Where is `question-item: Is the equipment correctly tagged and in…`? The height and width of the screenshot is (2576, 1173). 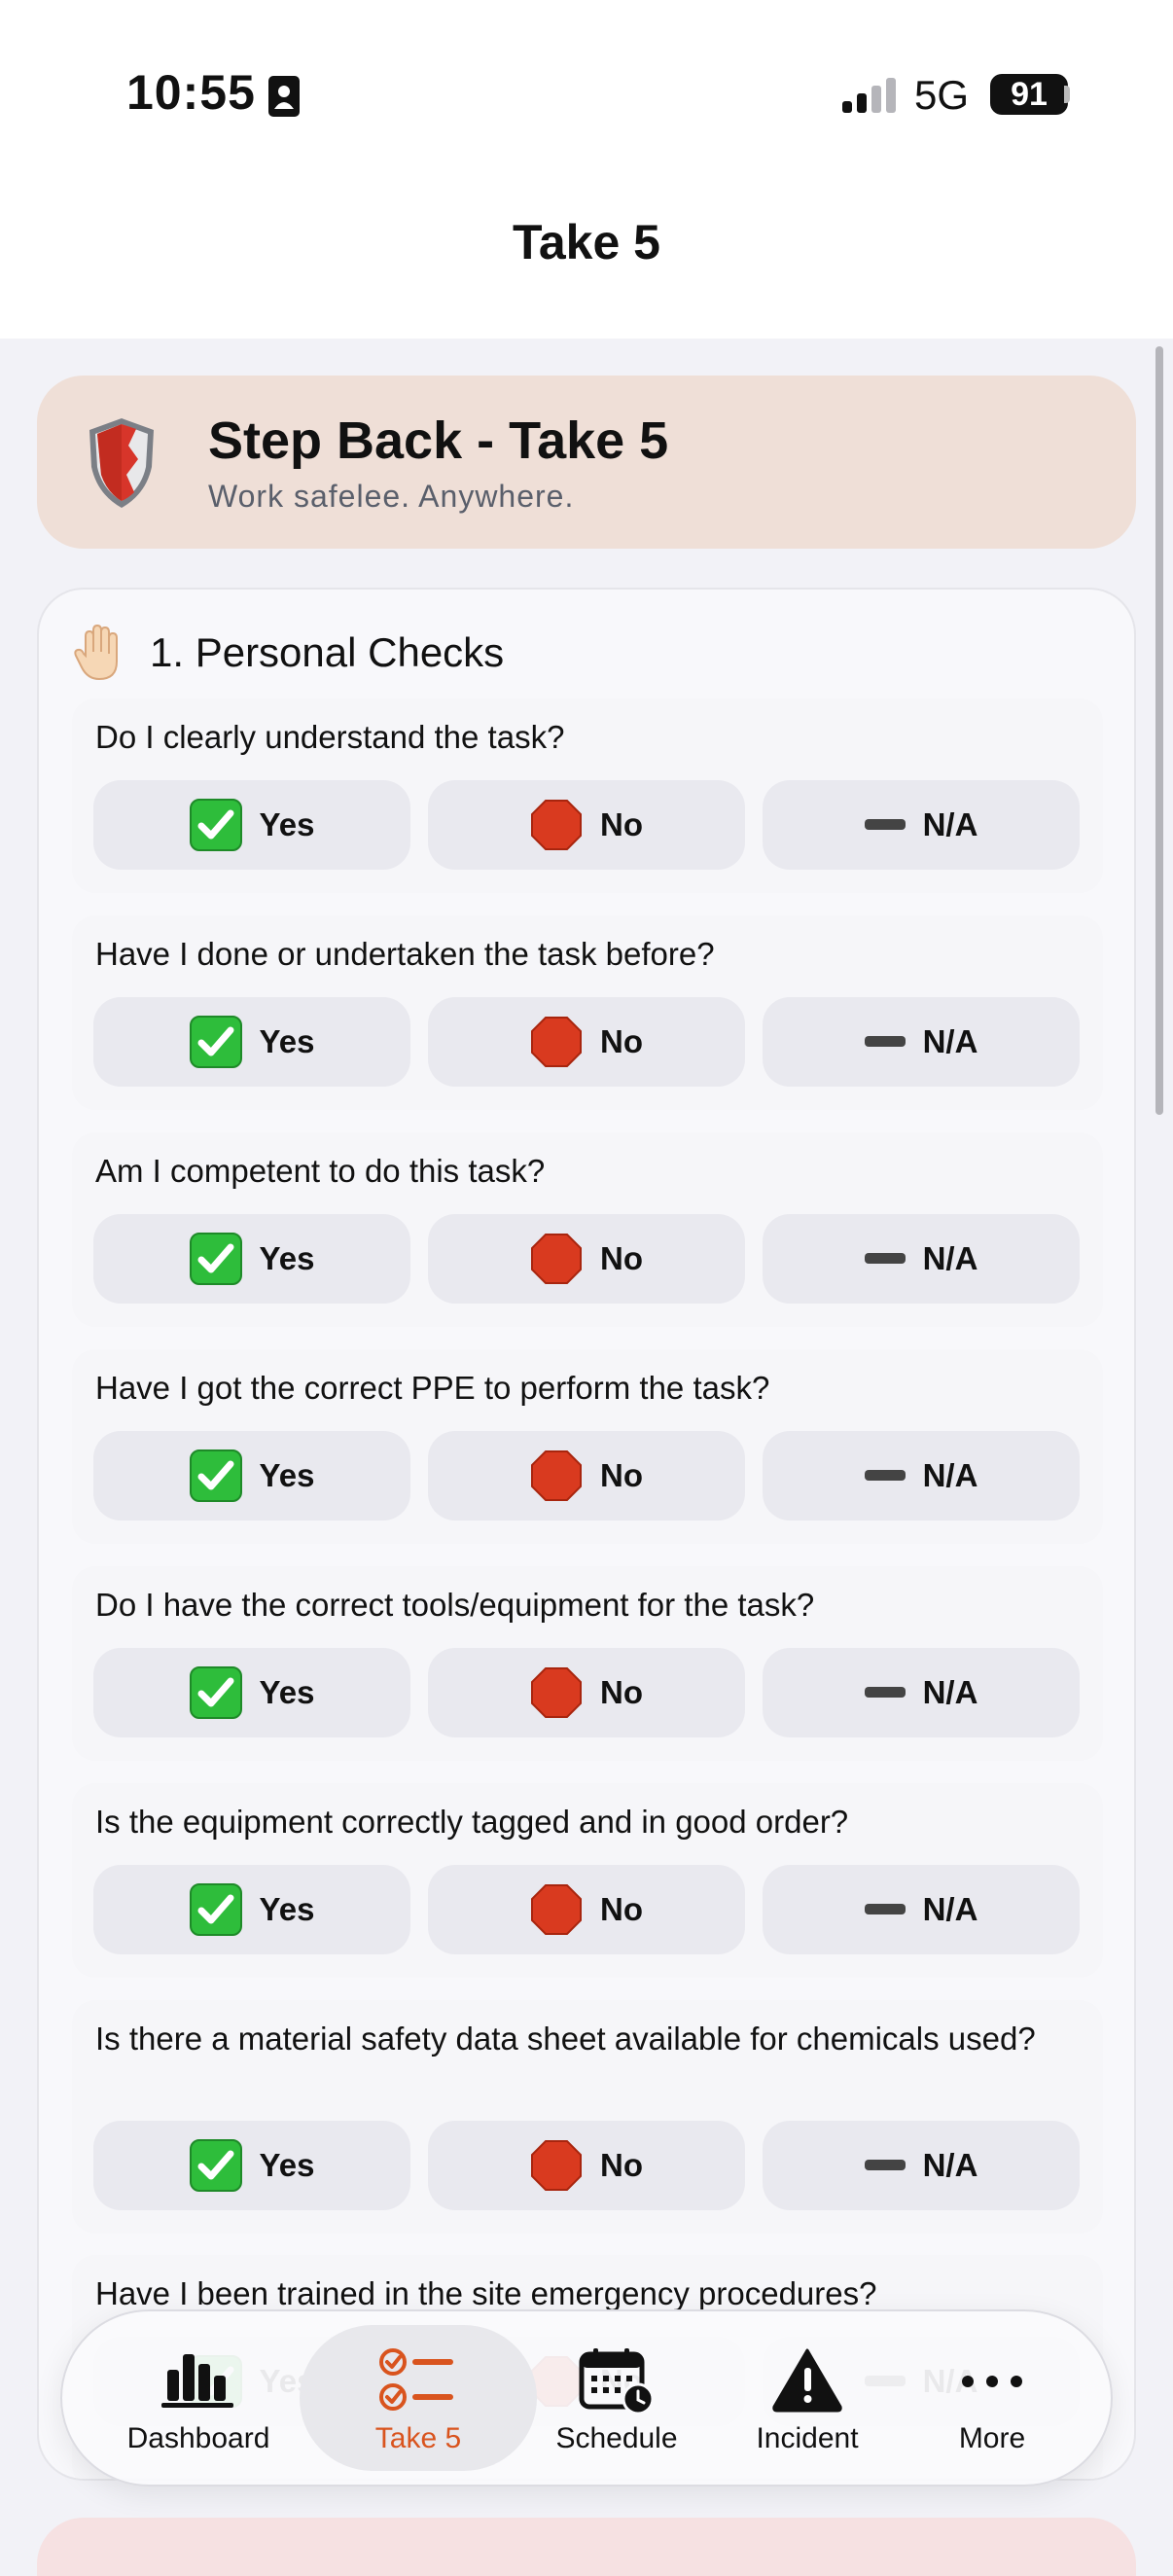
question-item: Is the equipment correctly tagged and in… is located at coordinates (587, 1880).